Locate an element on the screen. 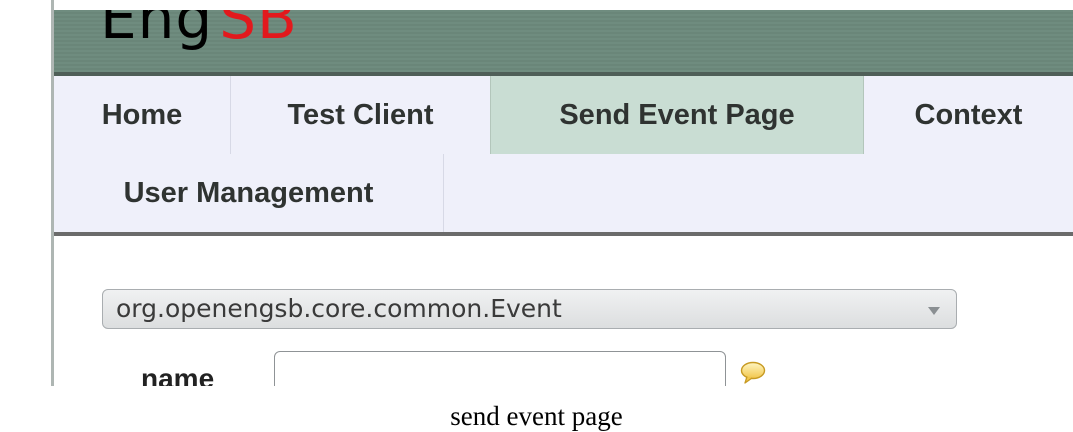 This screenshot has width=1073, height=432. tab-user-management-label: User Management is located at coordinates (248, 193).